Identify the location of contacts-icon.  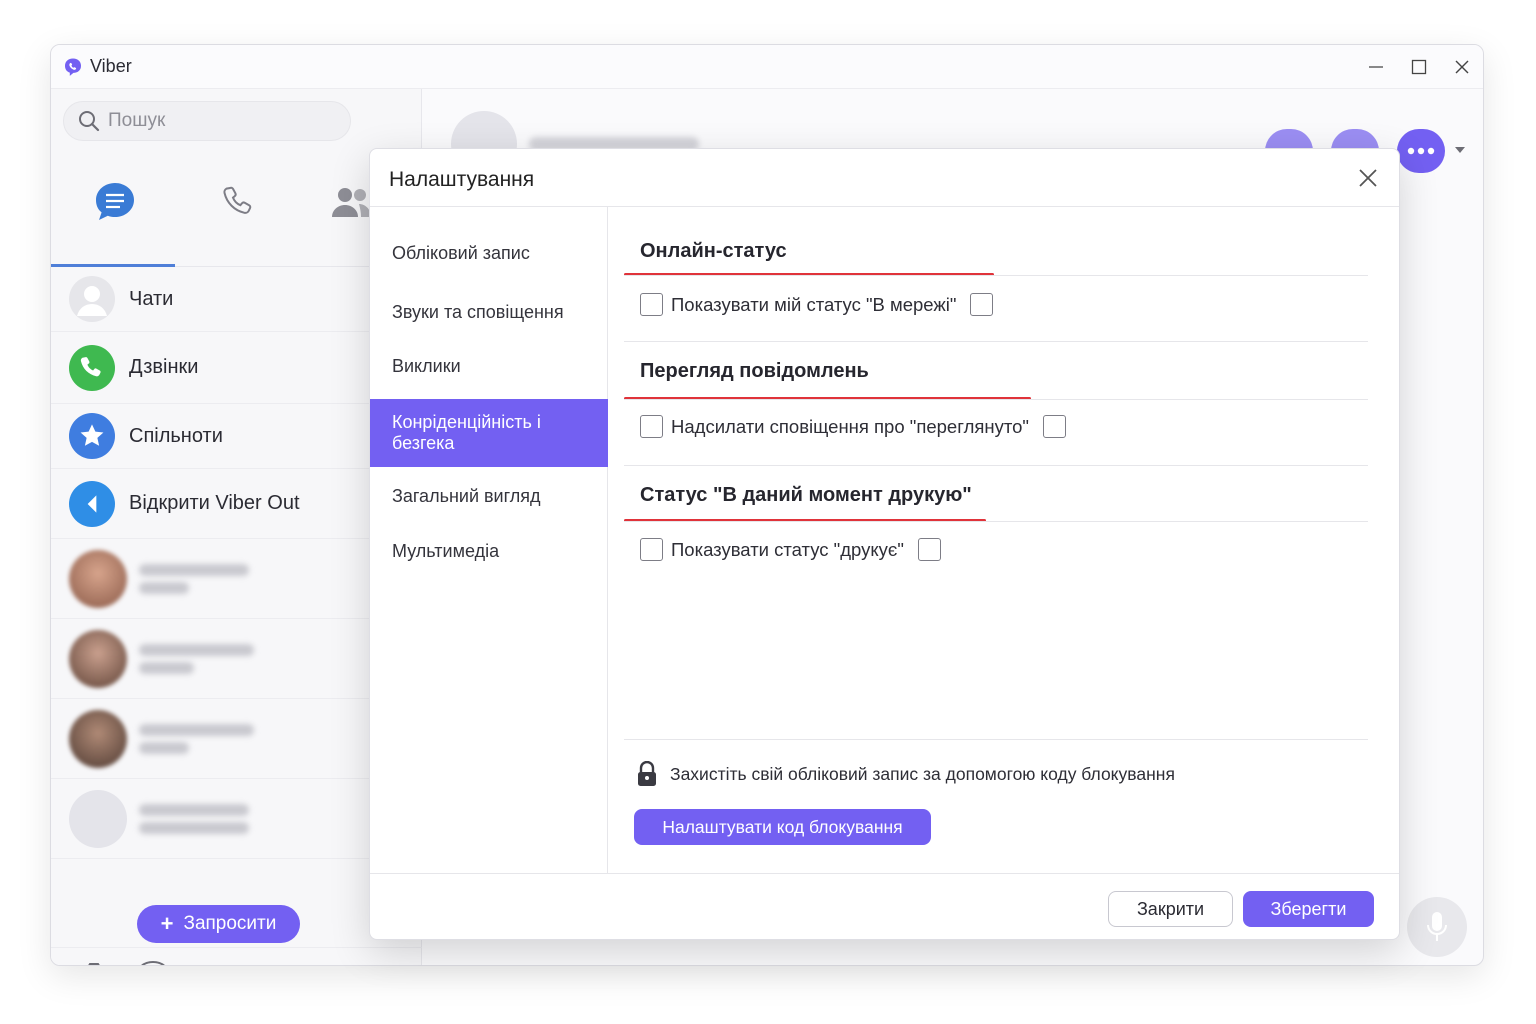
(351, 202).